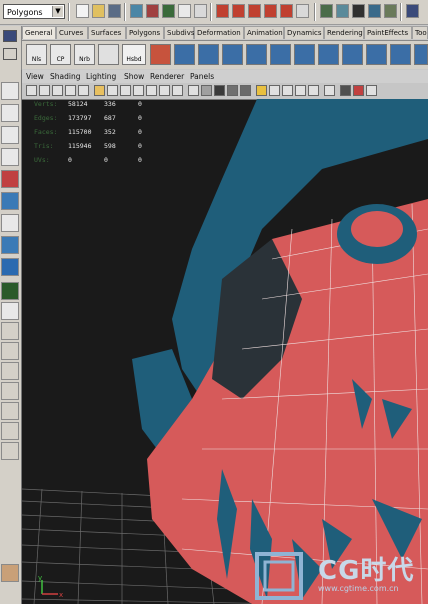  Describe the element at coordinates (60, 54) in the screenshot. I see `cv-curve-icon: CP` at that location.